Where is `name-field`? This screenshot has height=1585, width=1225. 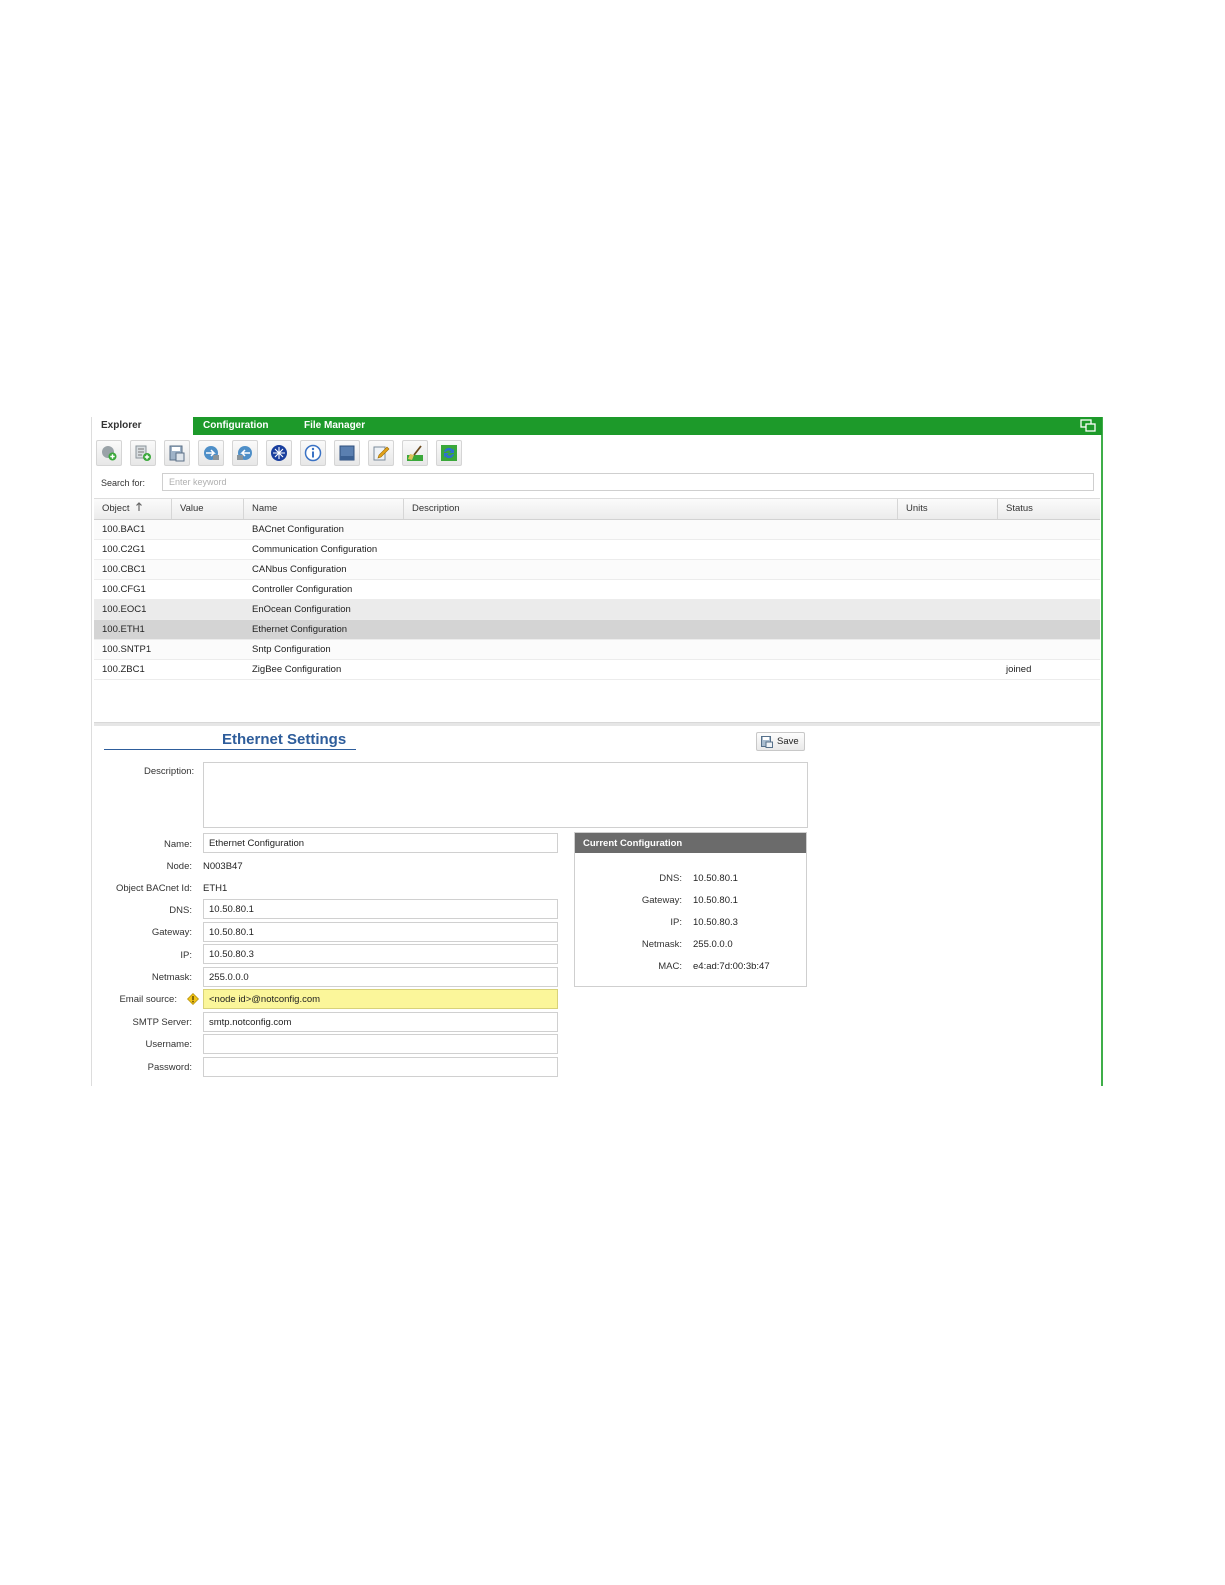 name-field is located at coordinates (380, 843).